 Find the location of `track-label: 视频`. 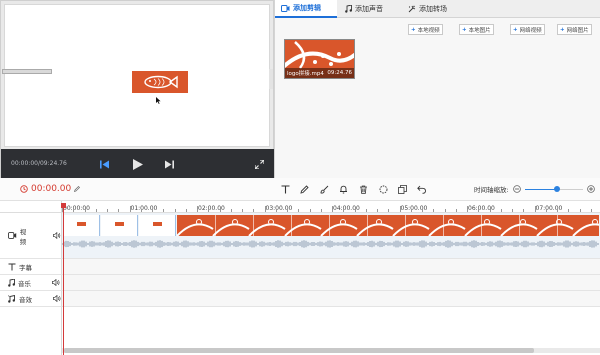

track-label: 视频 is located at coordinates (23, 236).